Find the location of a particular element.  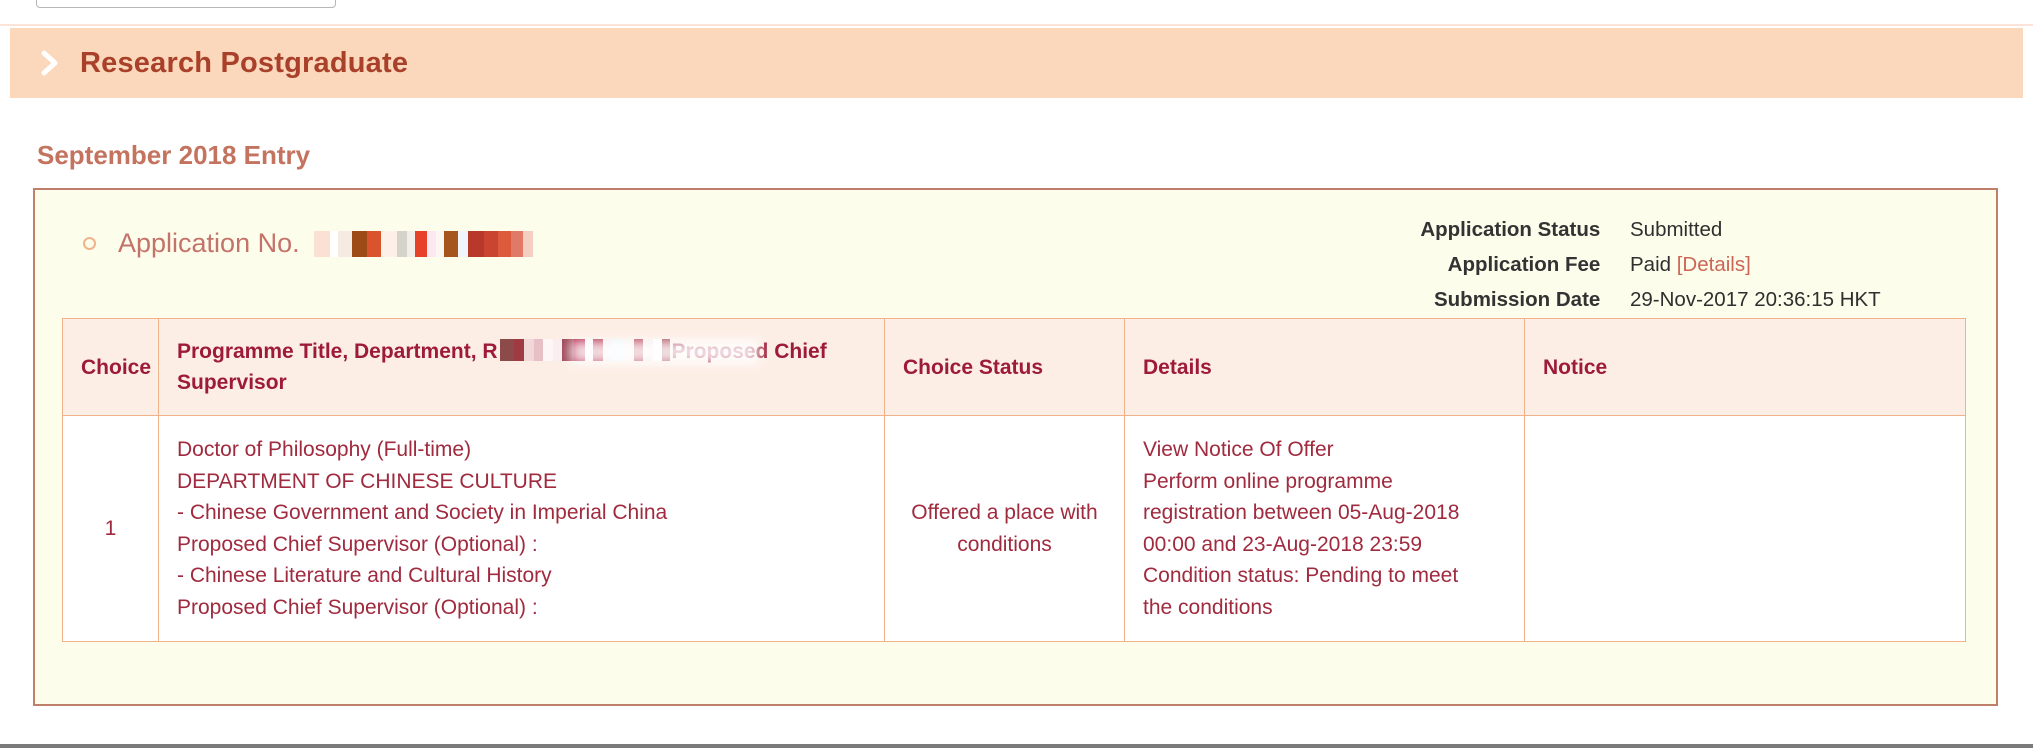

column-header-notice: Notice is located at coordinates (1745, 367).